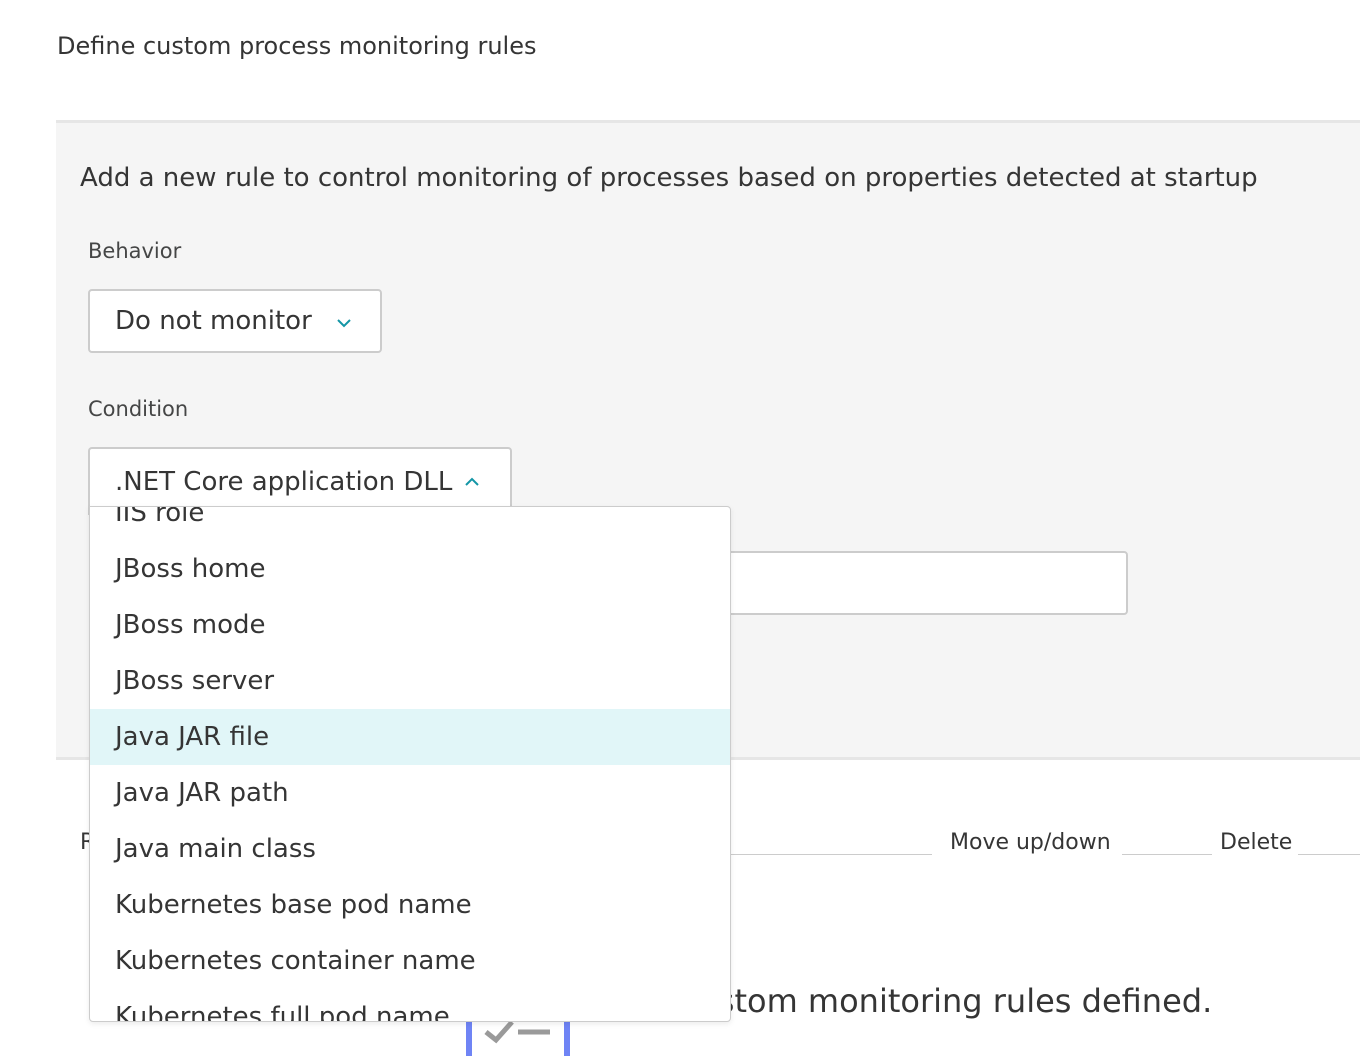 The image size is (1360, 1056). I want to click on behavior-select: Do not monitor, so click(235, 321).